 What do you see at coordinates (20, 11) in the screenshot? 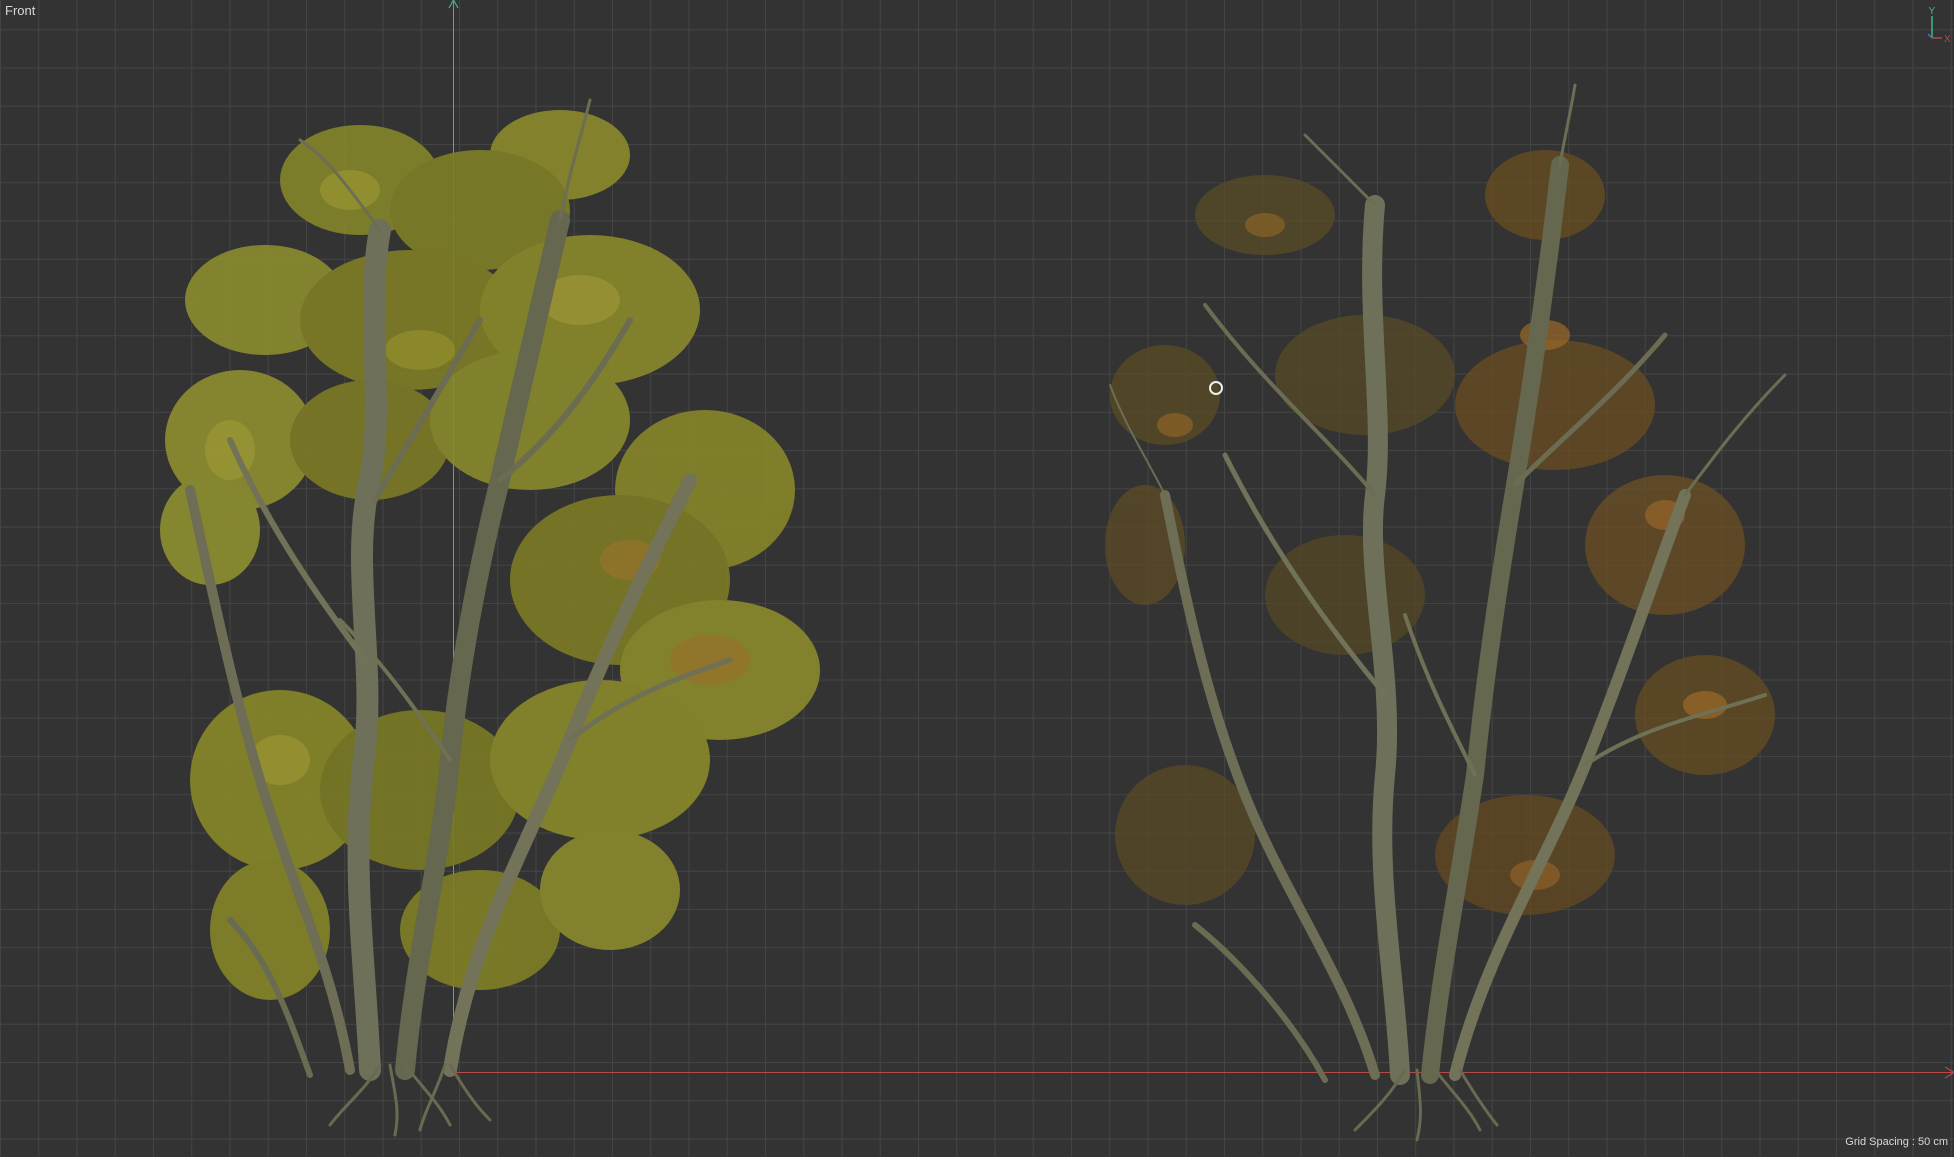
I see `view-name-label: Front` at bounding box center [20, 11].